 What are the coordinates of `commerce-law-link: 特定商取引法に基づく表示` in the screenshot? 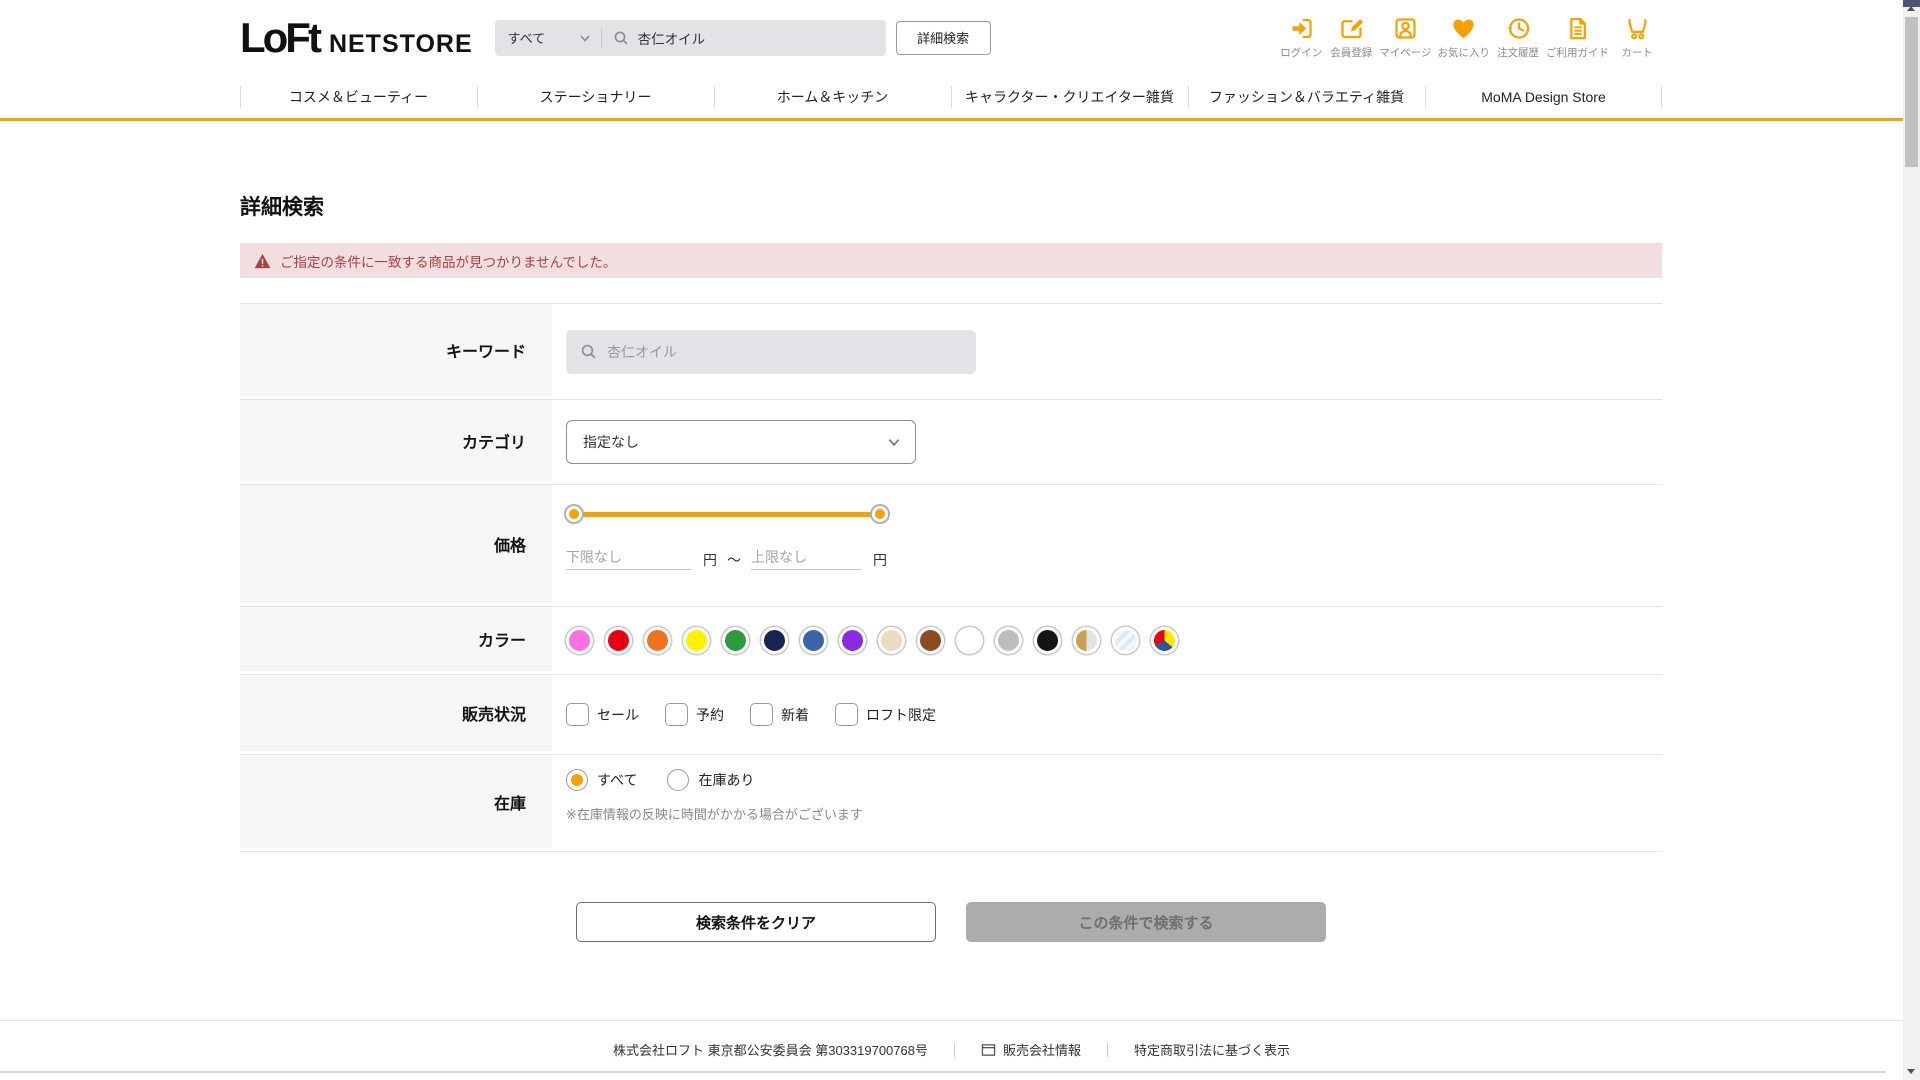 It's located at (1212, 1049).